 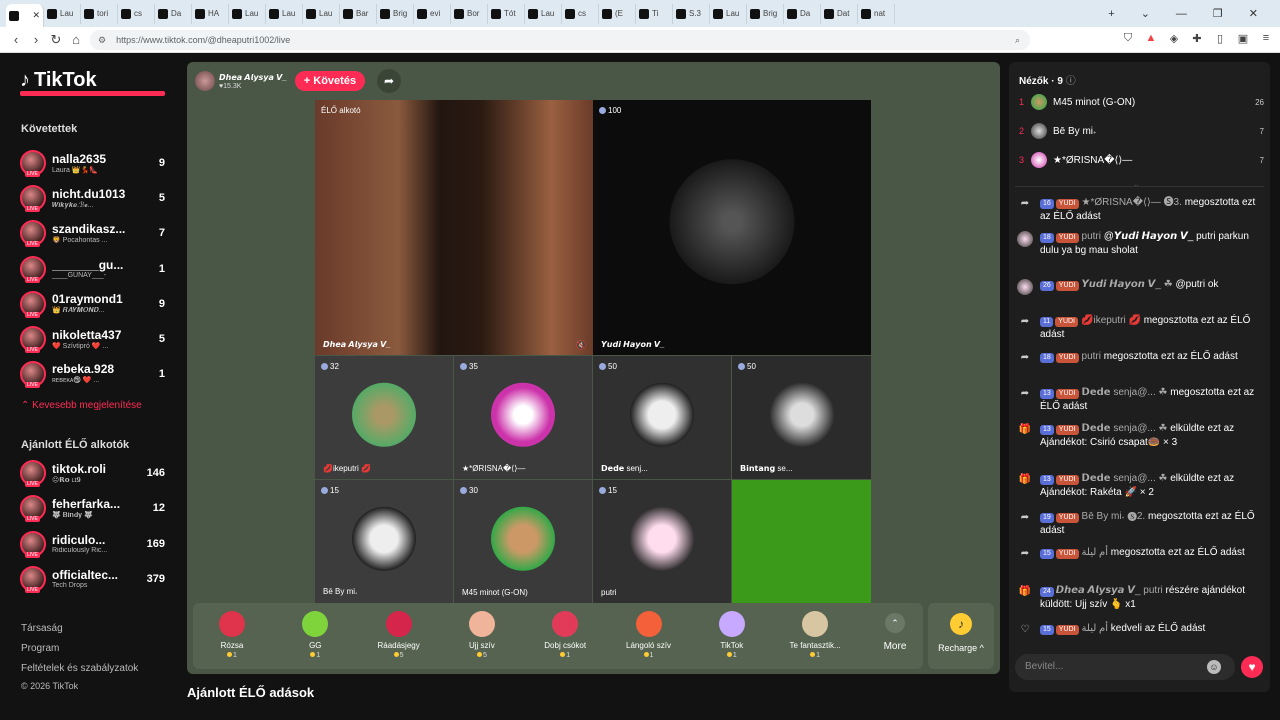 I want to click on gift-item: Ujj szív 5, so click(x=482, y=635).